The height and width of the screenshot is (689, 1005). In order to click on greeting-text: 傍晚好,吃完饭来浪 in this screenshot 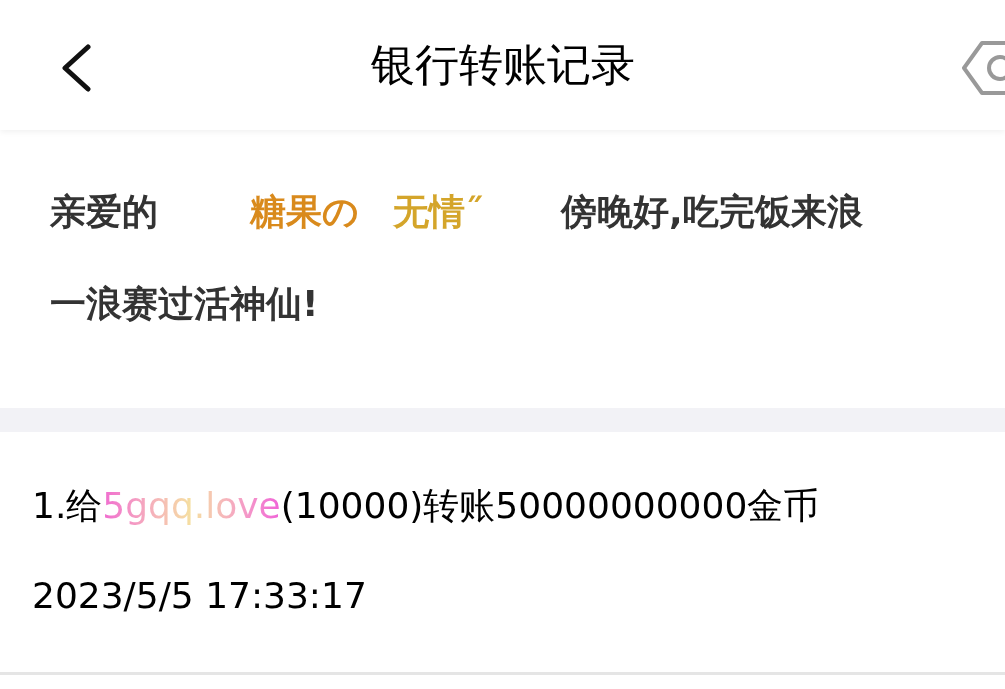, I will do `click(712, 212)`.